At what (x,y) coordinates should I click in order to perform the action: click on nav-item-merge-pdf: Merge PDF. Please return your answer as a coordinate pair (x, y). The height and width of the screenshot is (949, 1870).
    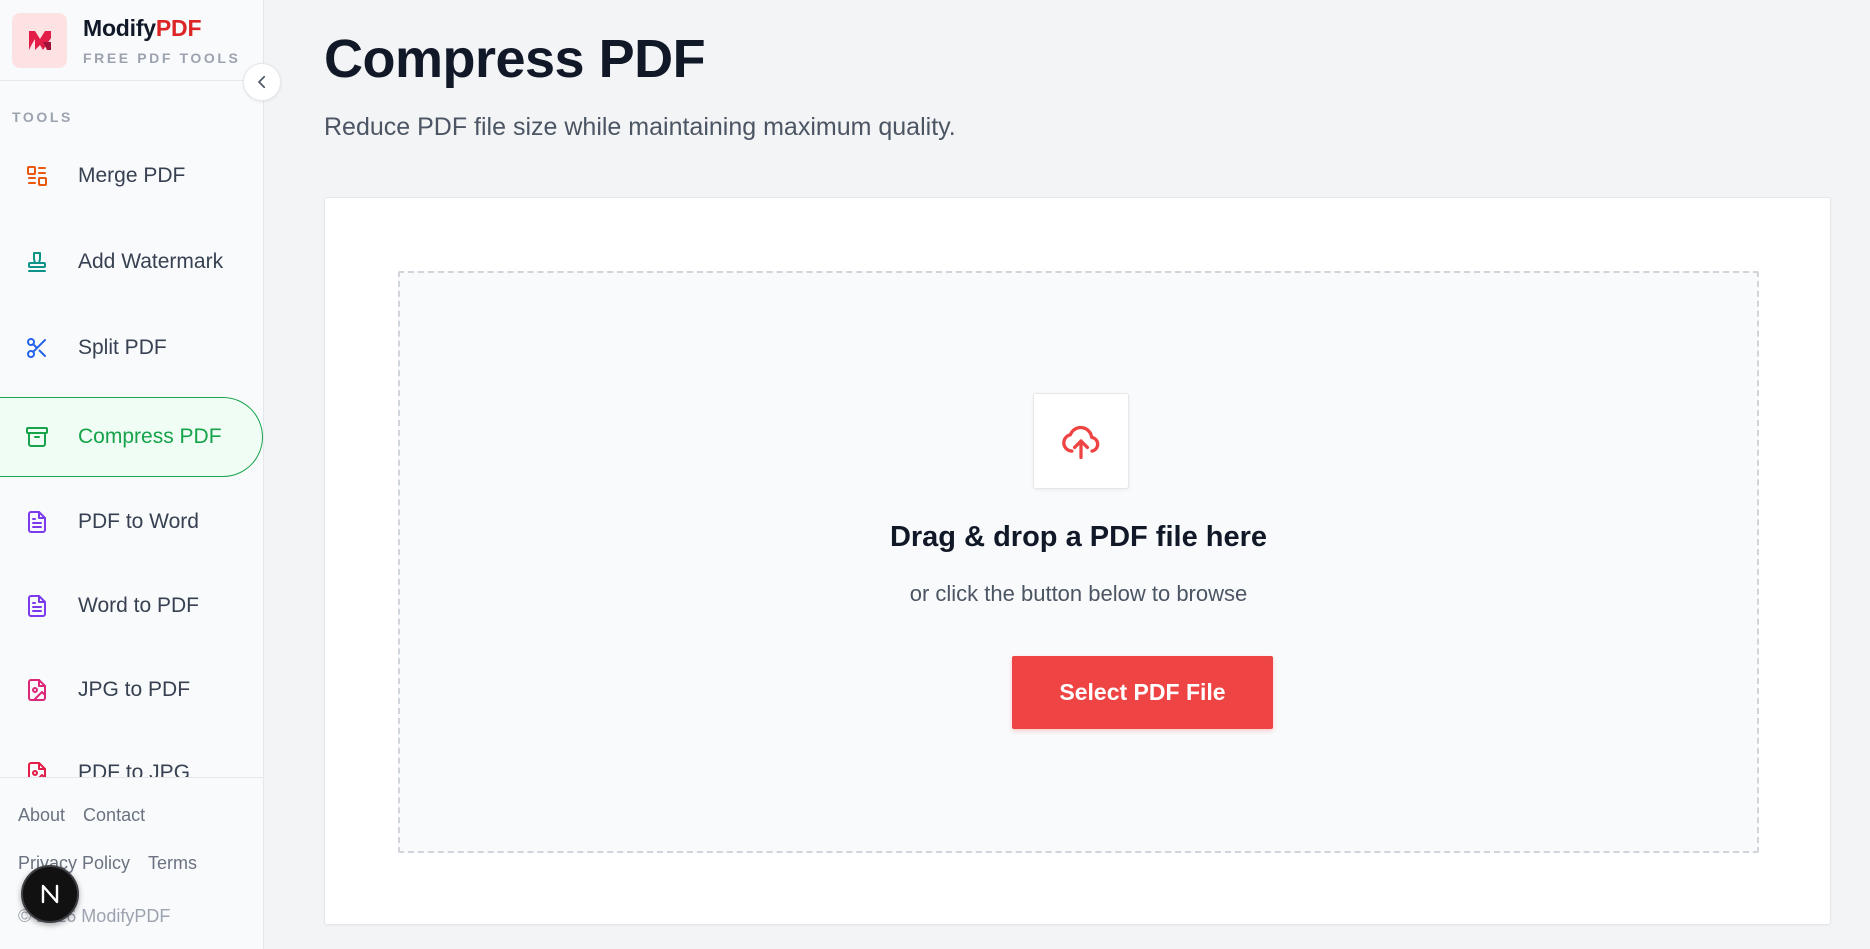
    Looking at the image, I should click on (131, 176).